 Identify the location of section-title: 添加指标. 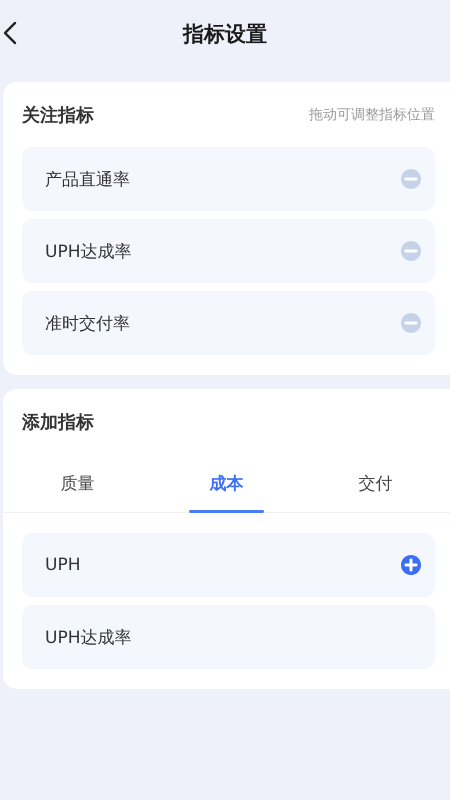
(58, 422).